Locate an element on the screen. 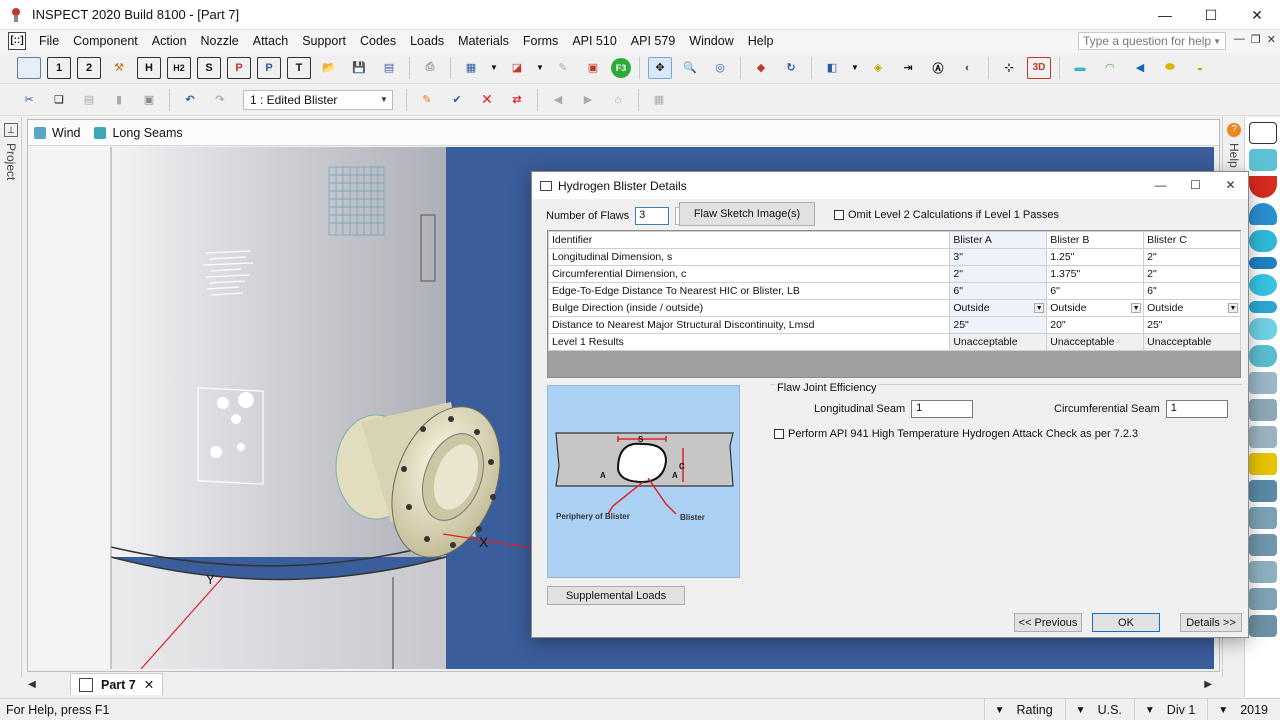 Image resolution: width=1280 pixels, height=720 pixels. disk-cyan-icon is located at coordinates (1263, 307).